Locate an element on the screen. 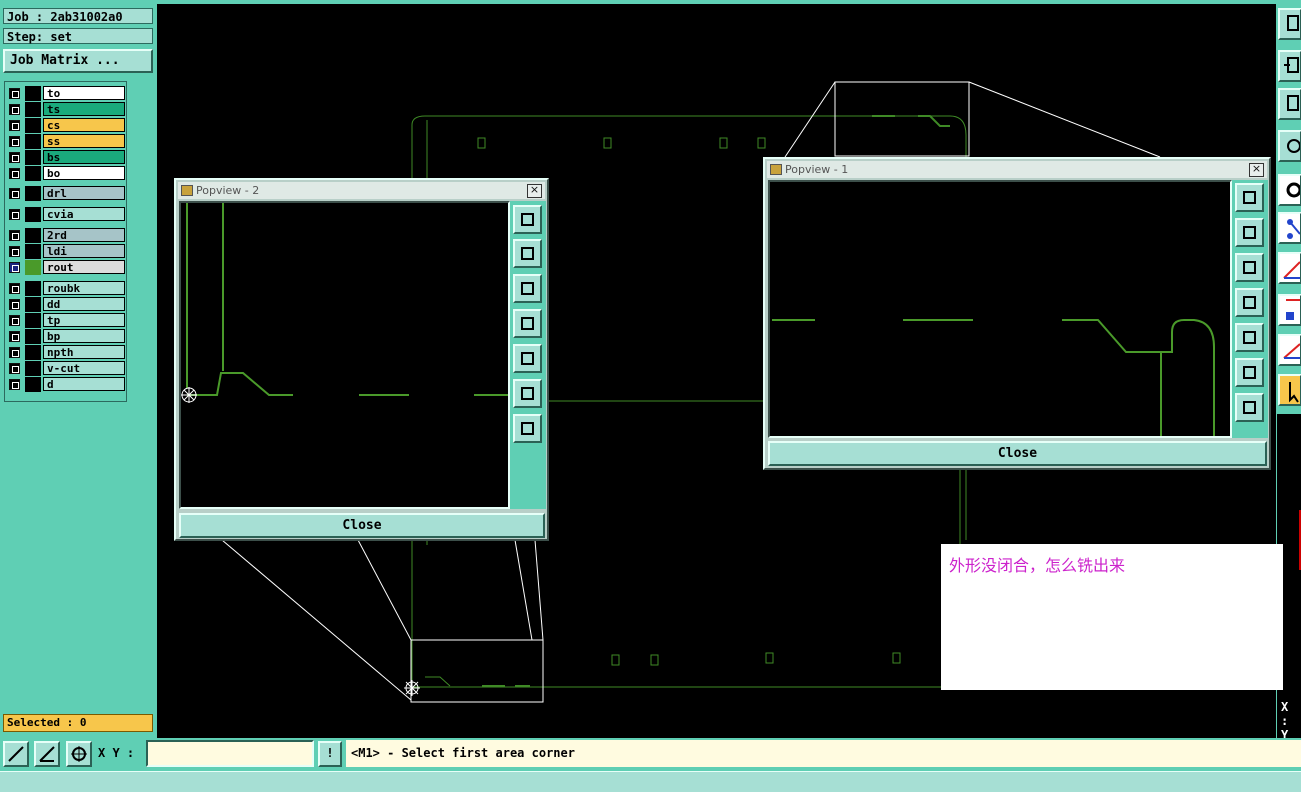 The image size is (1301, 792). layer-row-ldi: ldi is located at coordinates (66, 251).